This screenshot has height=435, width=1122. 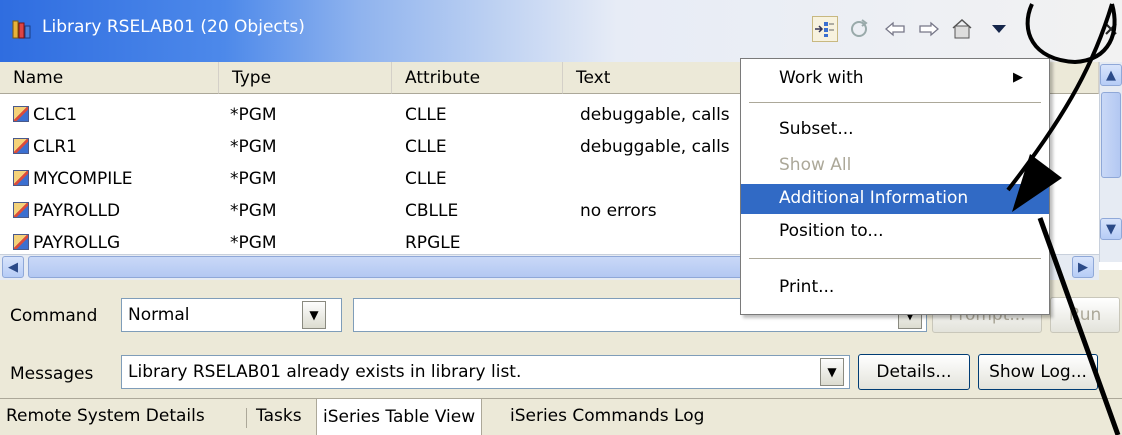 I want to click on annotation-arrow-stroke, so click(x=1060, y=97).